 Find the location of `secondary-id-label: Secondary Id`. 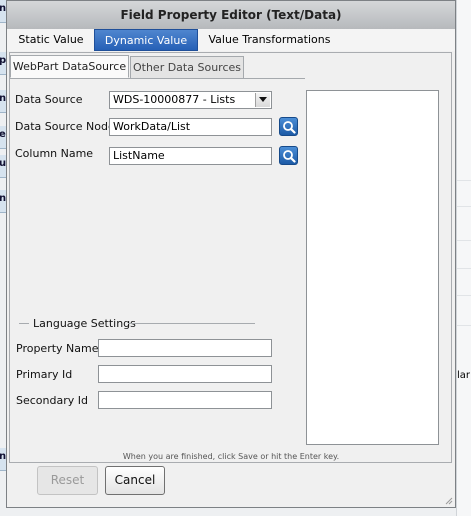

secondary-id-label: Secondary Id is located at coordinates (52, 400).